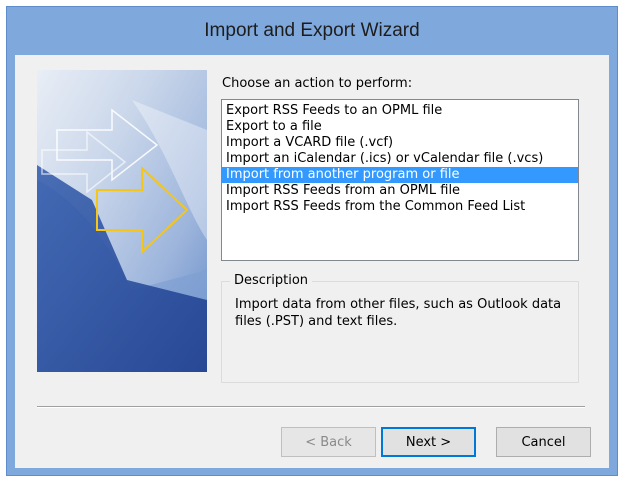 The height and width of the screenshot is (484, 625). What do you see at coordinates (400, 175) in the screenshot?
I see `action-list-item: Import from another program or file` at bounding box center [400, 175].